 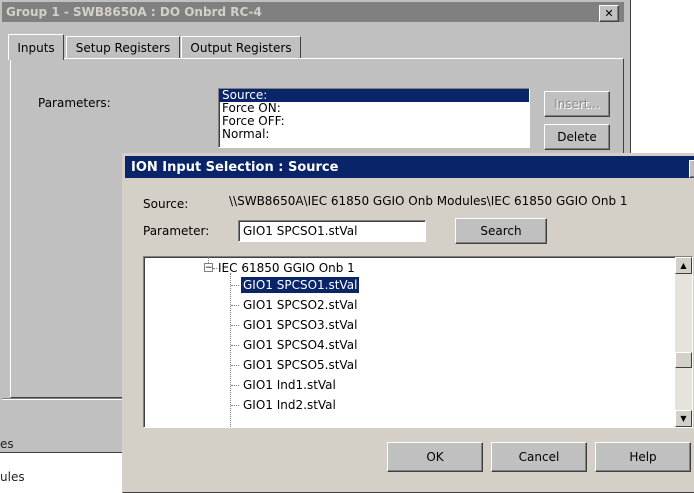 What do you see at coordinates (501, 231) in the screenshot?
I see `search-button: Search` at bounding box center [501, 231].